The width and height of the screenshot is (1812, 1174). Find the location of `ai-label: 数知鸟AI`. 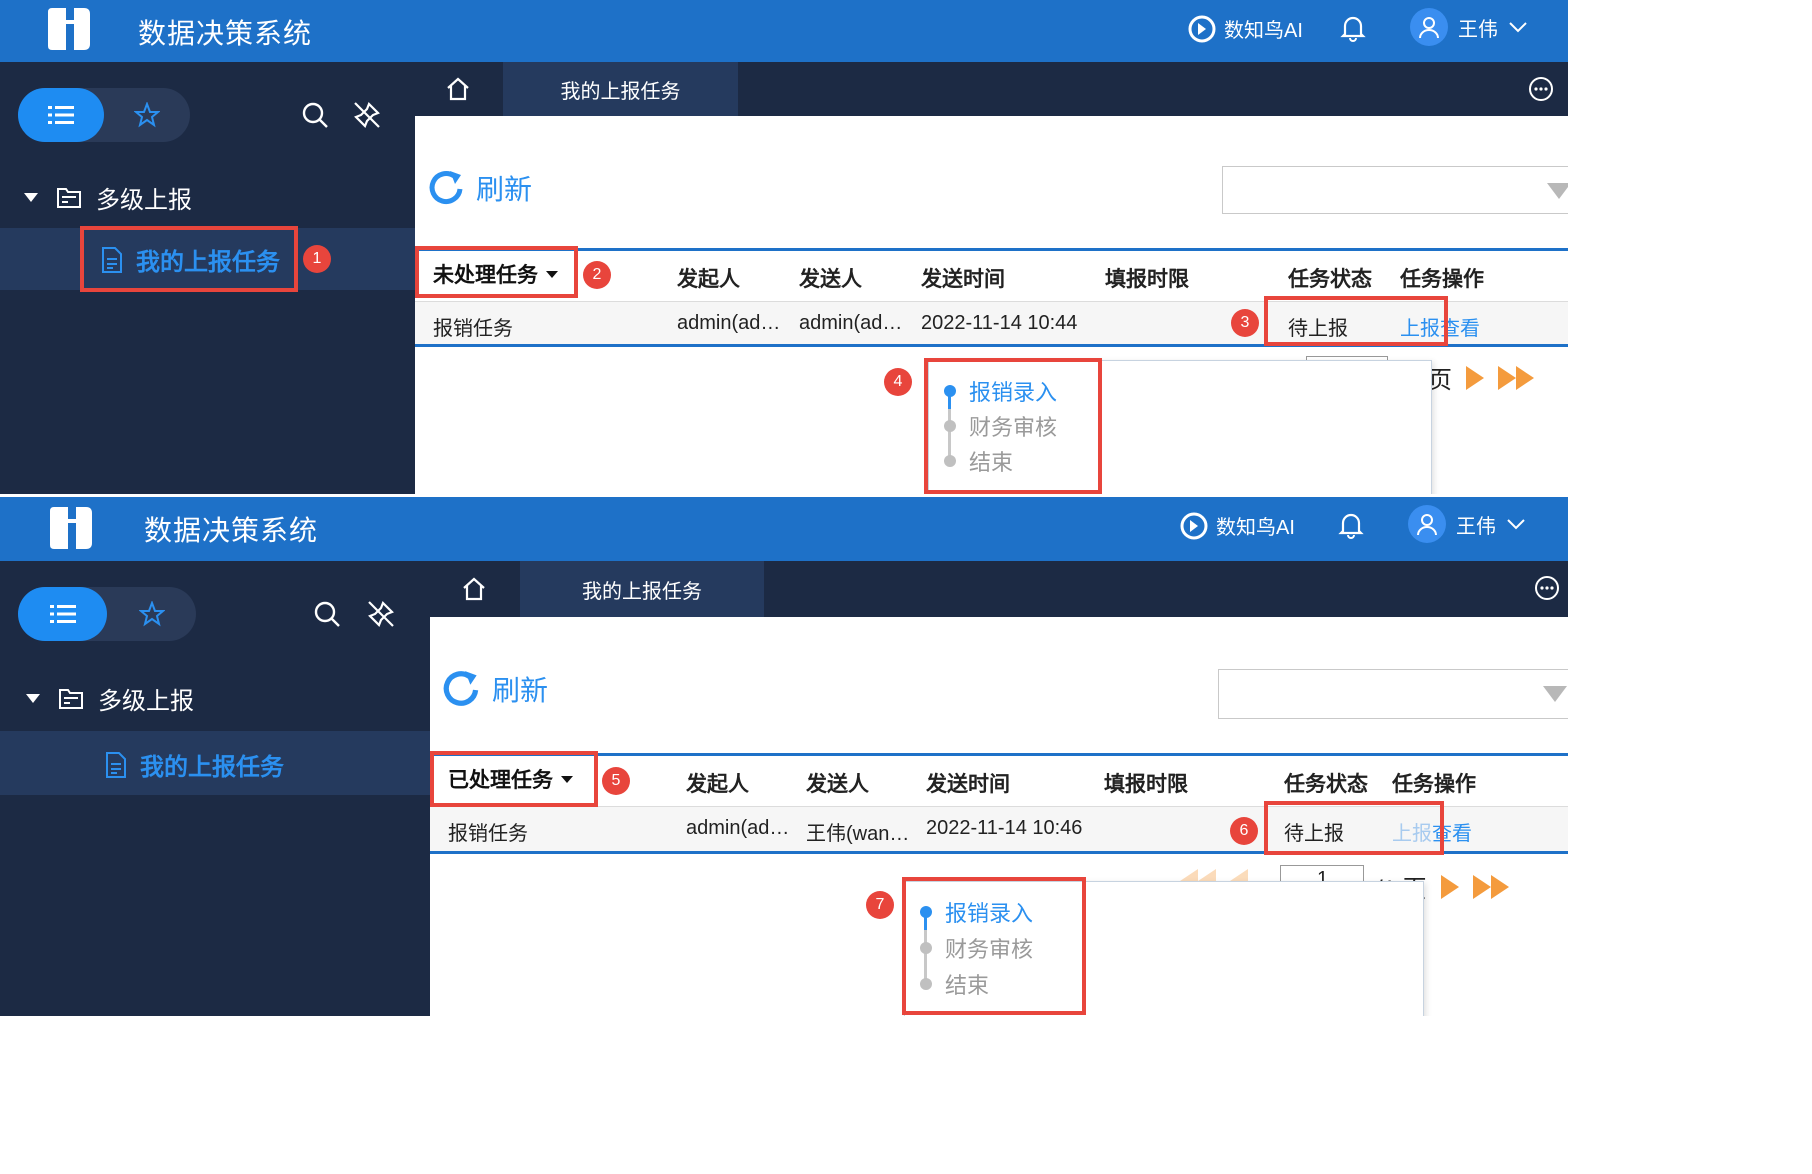

ai-label: 数知鸟AI is located at coordinates (1255, 528).